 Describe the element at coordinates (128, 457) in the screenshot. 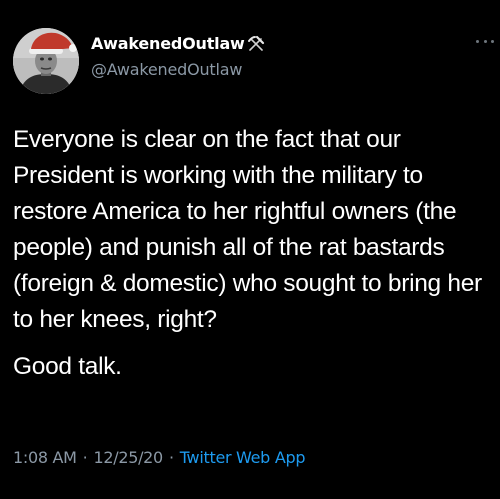

I see `tweet-date: 12/25/20` at that location.